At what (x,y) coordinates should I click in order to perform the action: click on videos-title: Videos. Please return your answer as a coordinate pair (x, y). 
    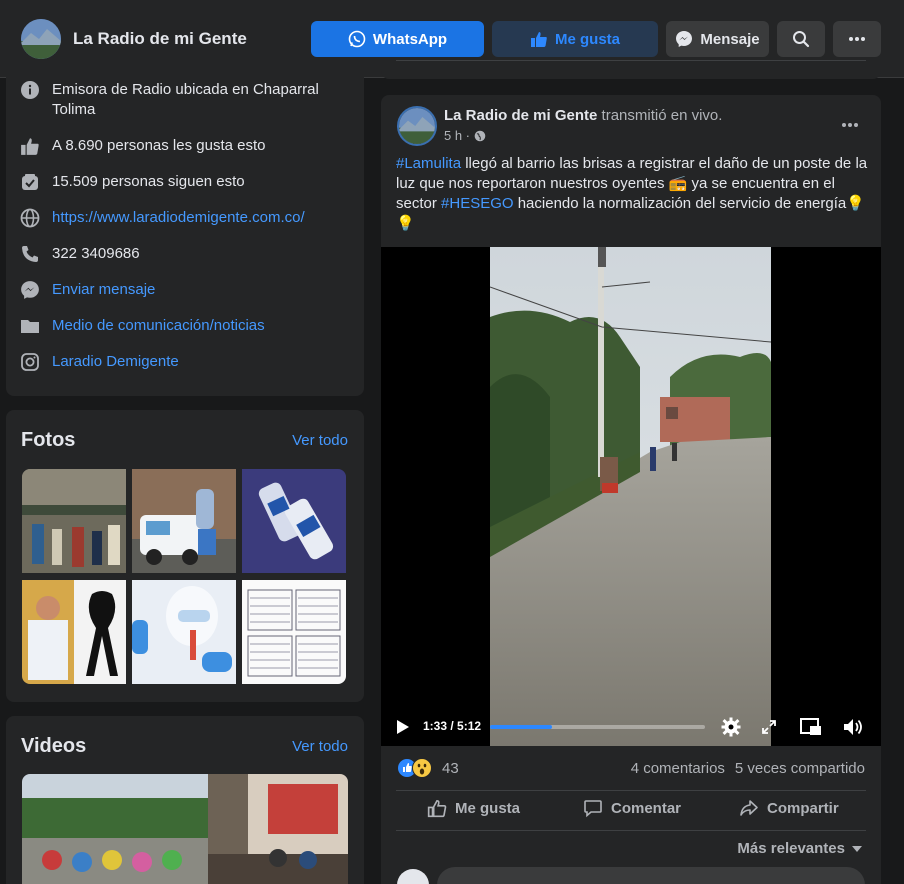
    Looking at the image, I should click on (54, 746).